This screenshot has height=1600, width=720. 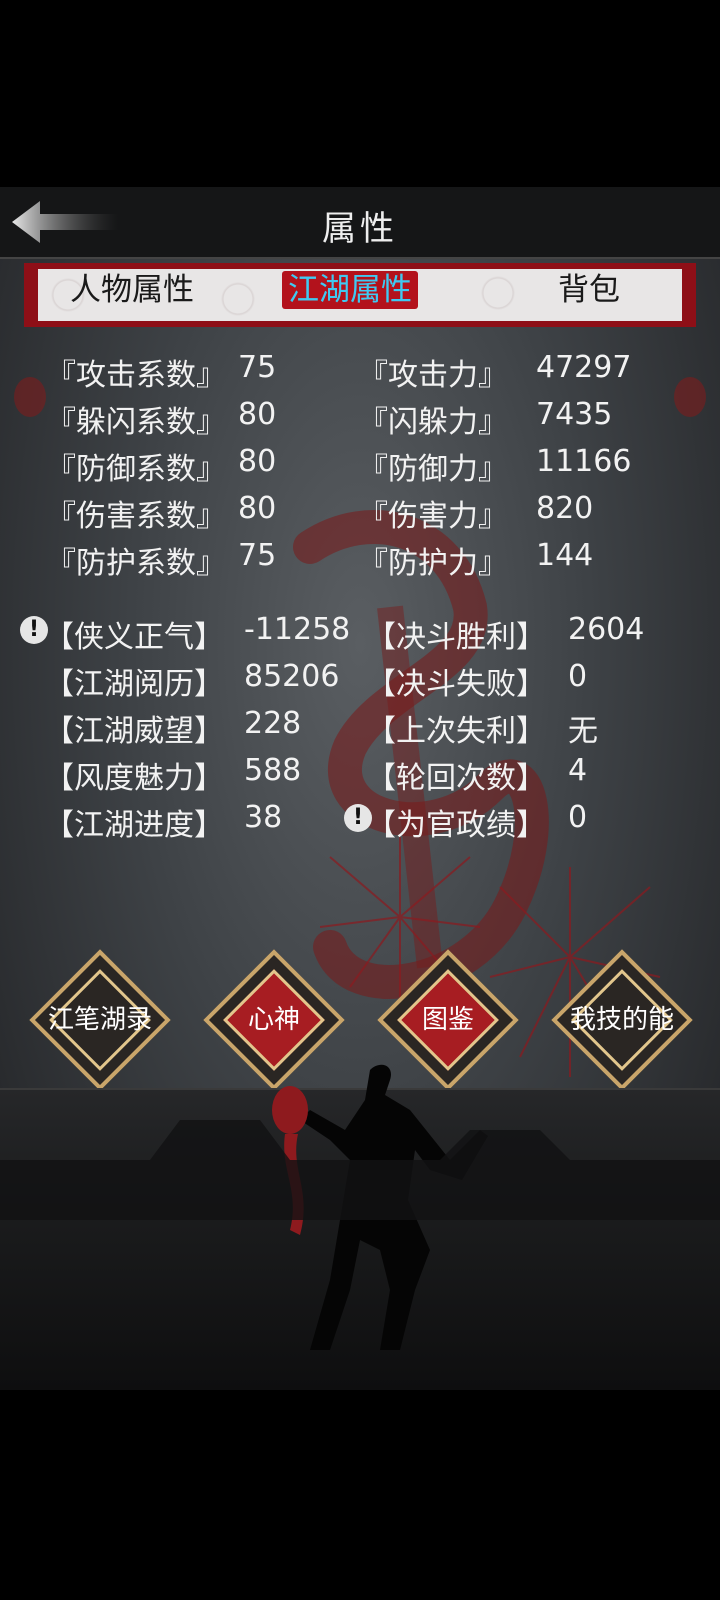 What do you see at coordinates (134, 731) in the screenshot?
I see `stat-label: 【江湖威望】` at bounding box center [134, 731].